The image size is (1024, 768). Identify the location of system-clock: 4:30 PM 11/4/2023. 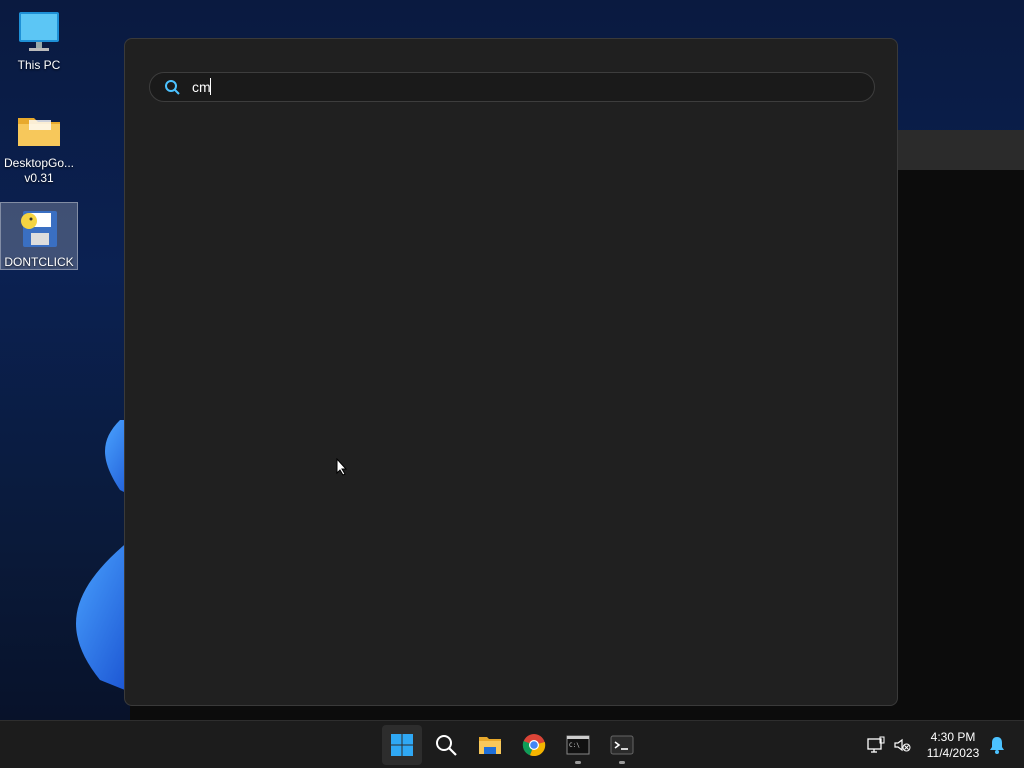
(953, 745).